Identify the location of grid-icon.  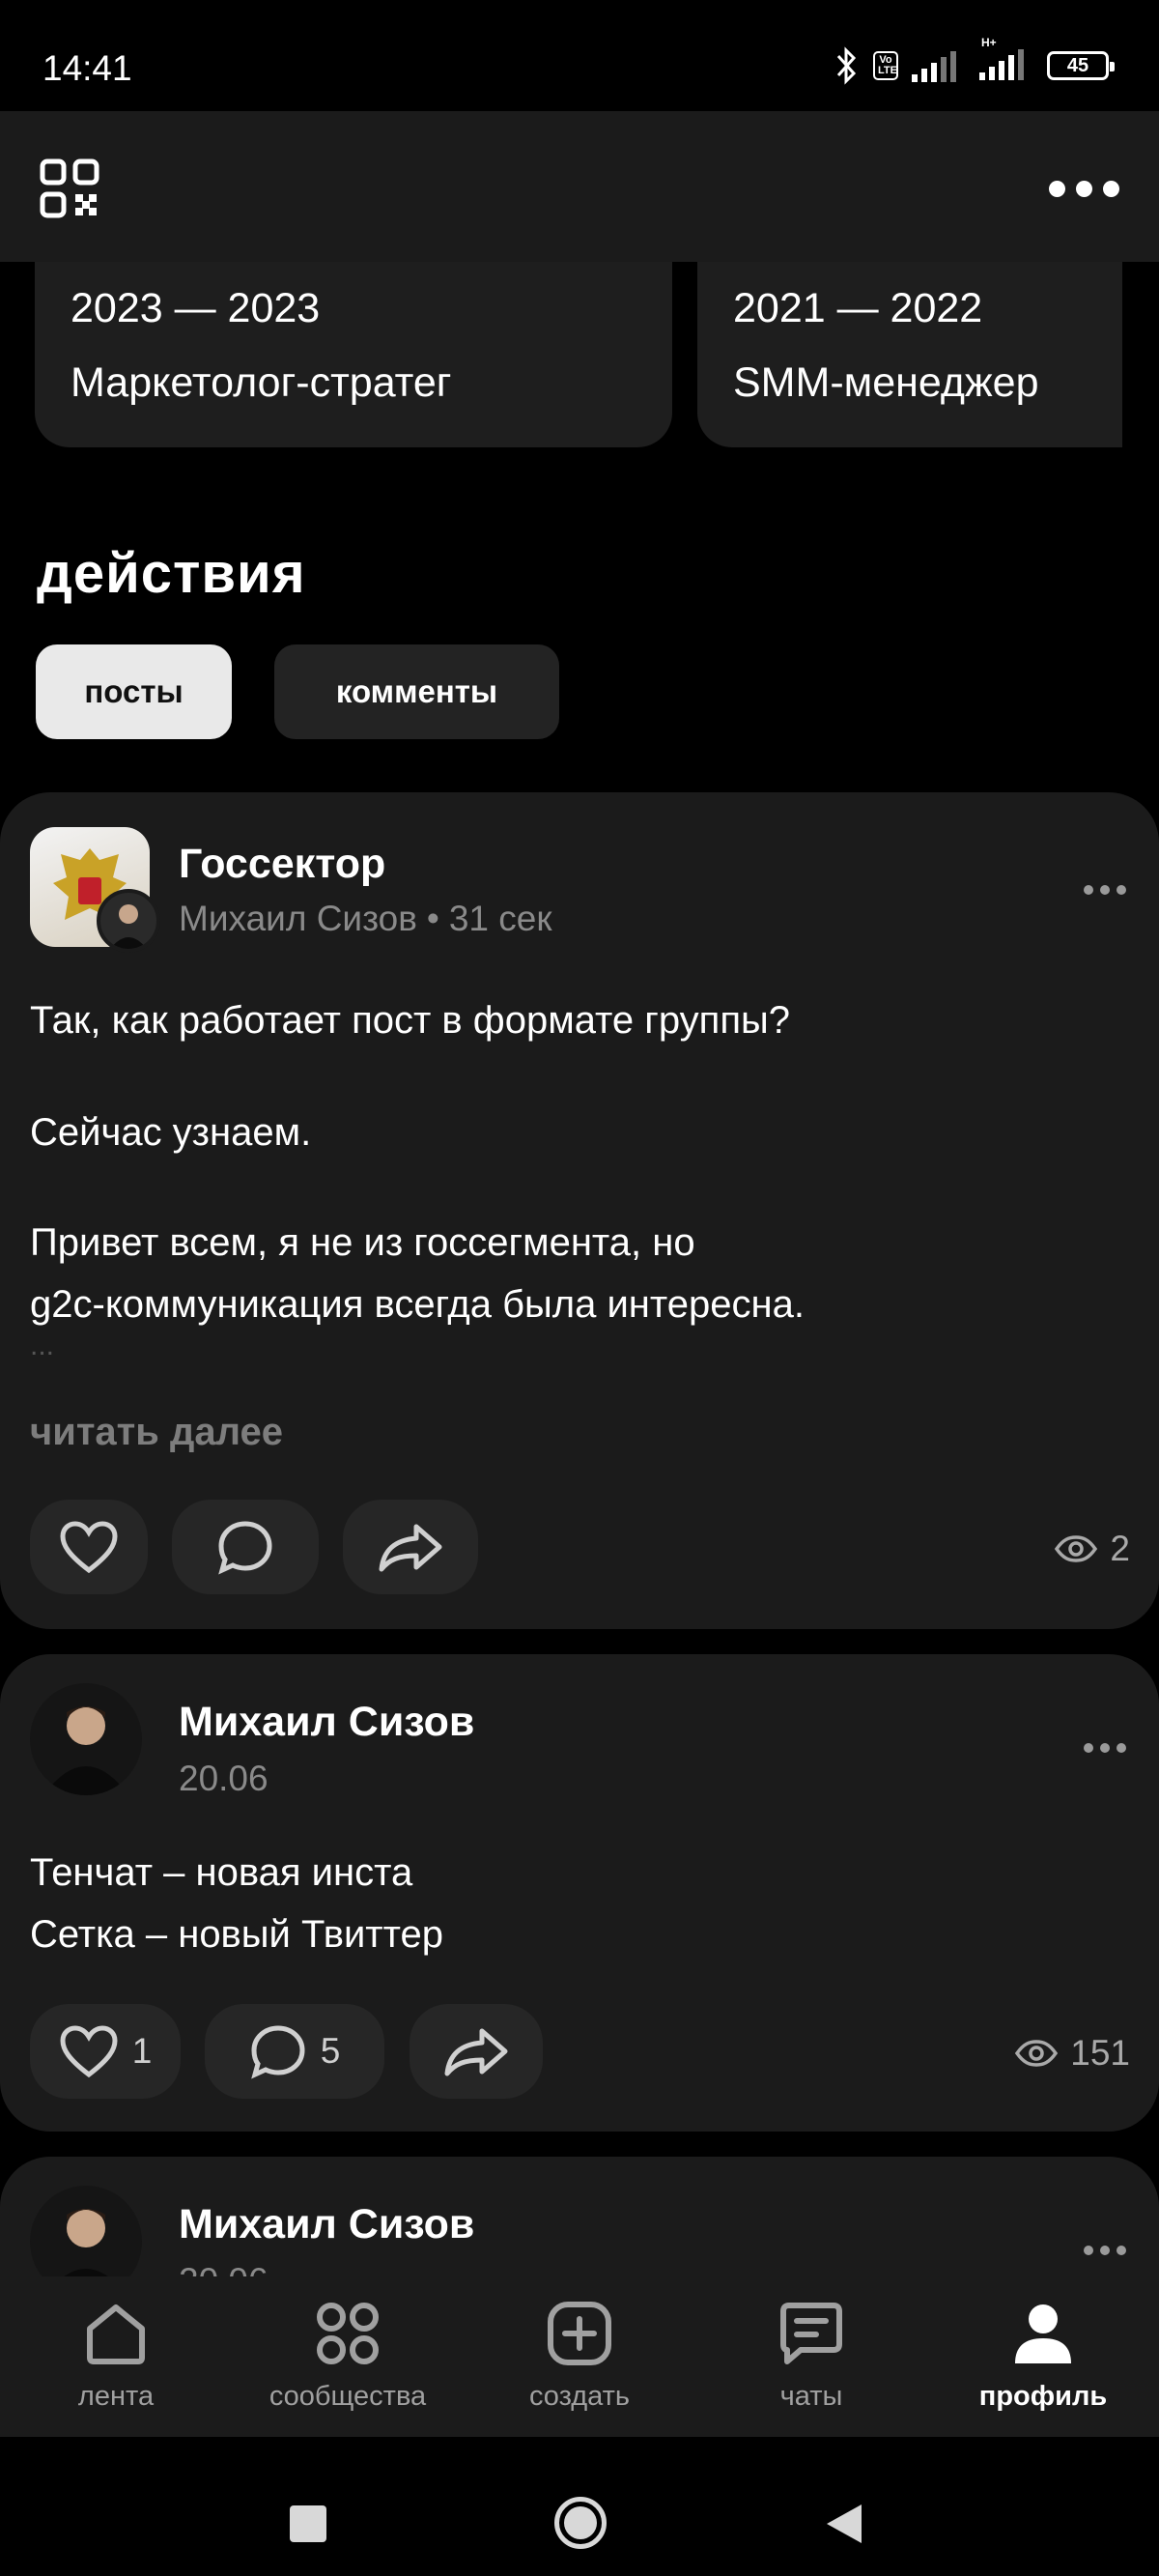
(348, 2334).